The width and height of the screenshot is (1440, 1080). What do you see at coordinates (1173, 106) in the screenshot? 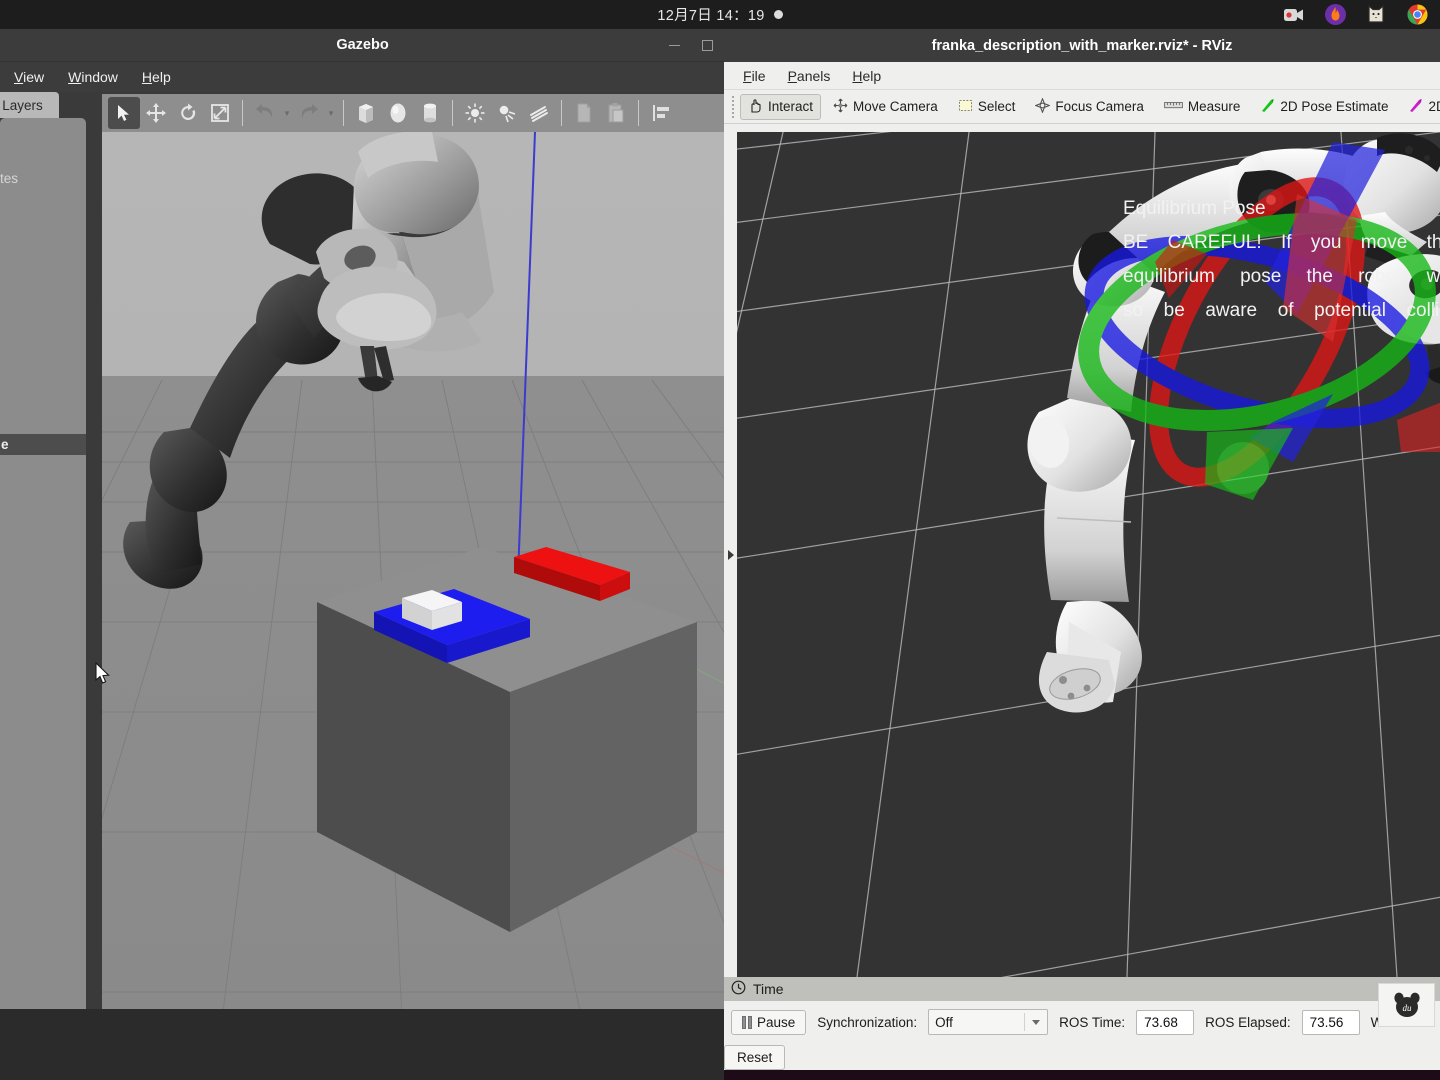
I see `ruler-icon` at bounding box center [1173, 106].